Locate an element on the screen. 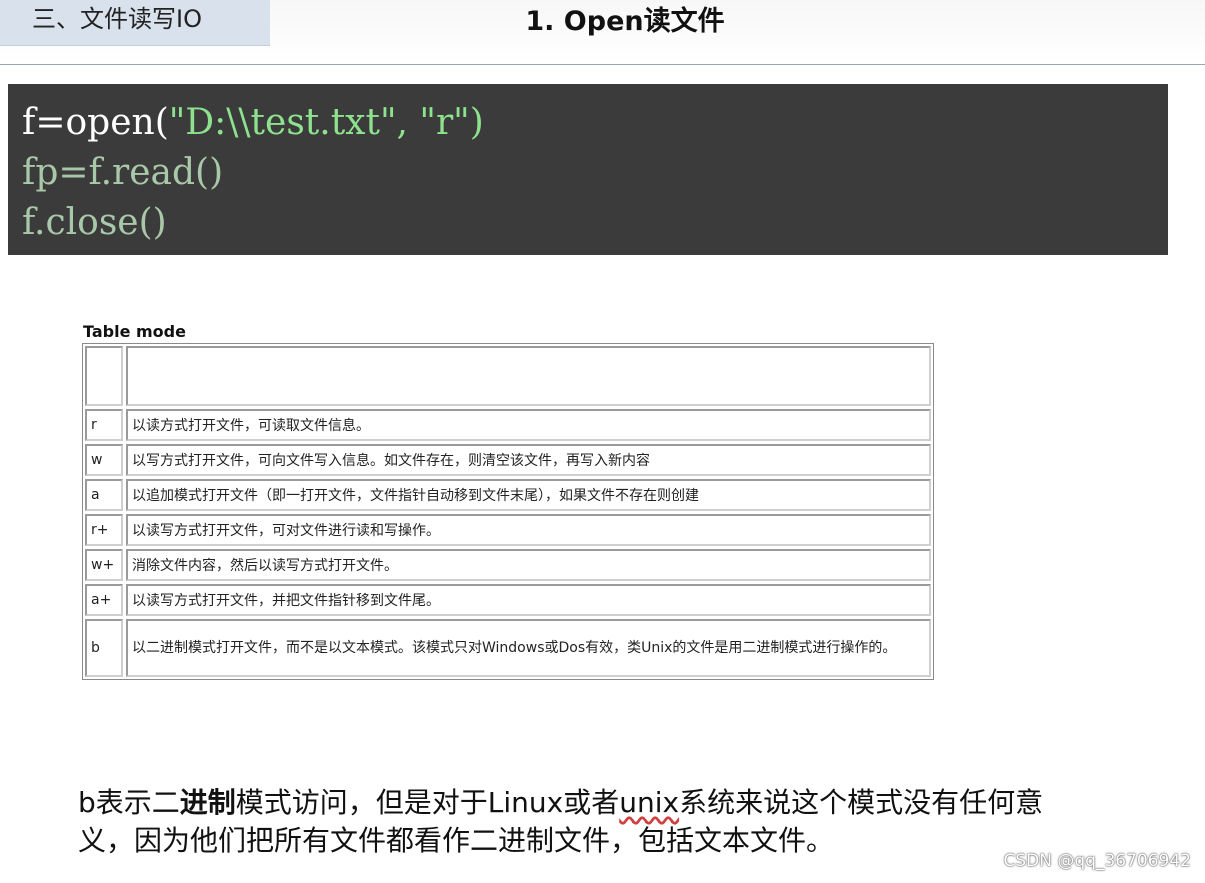 This screenshot has height=883, width=1205. mode-cell: r is located at coordinates (104, 425).